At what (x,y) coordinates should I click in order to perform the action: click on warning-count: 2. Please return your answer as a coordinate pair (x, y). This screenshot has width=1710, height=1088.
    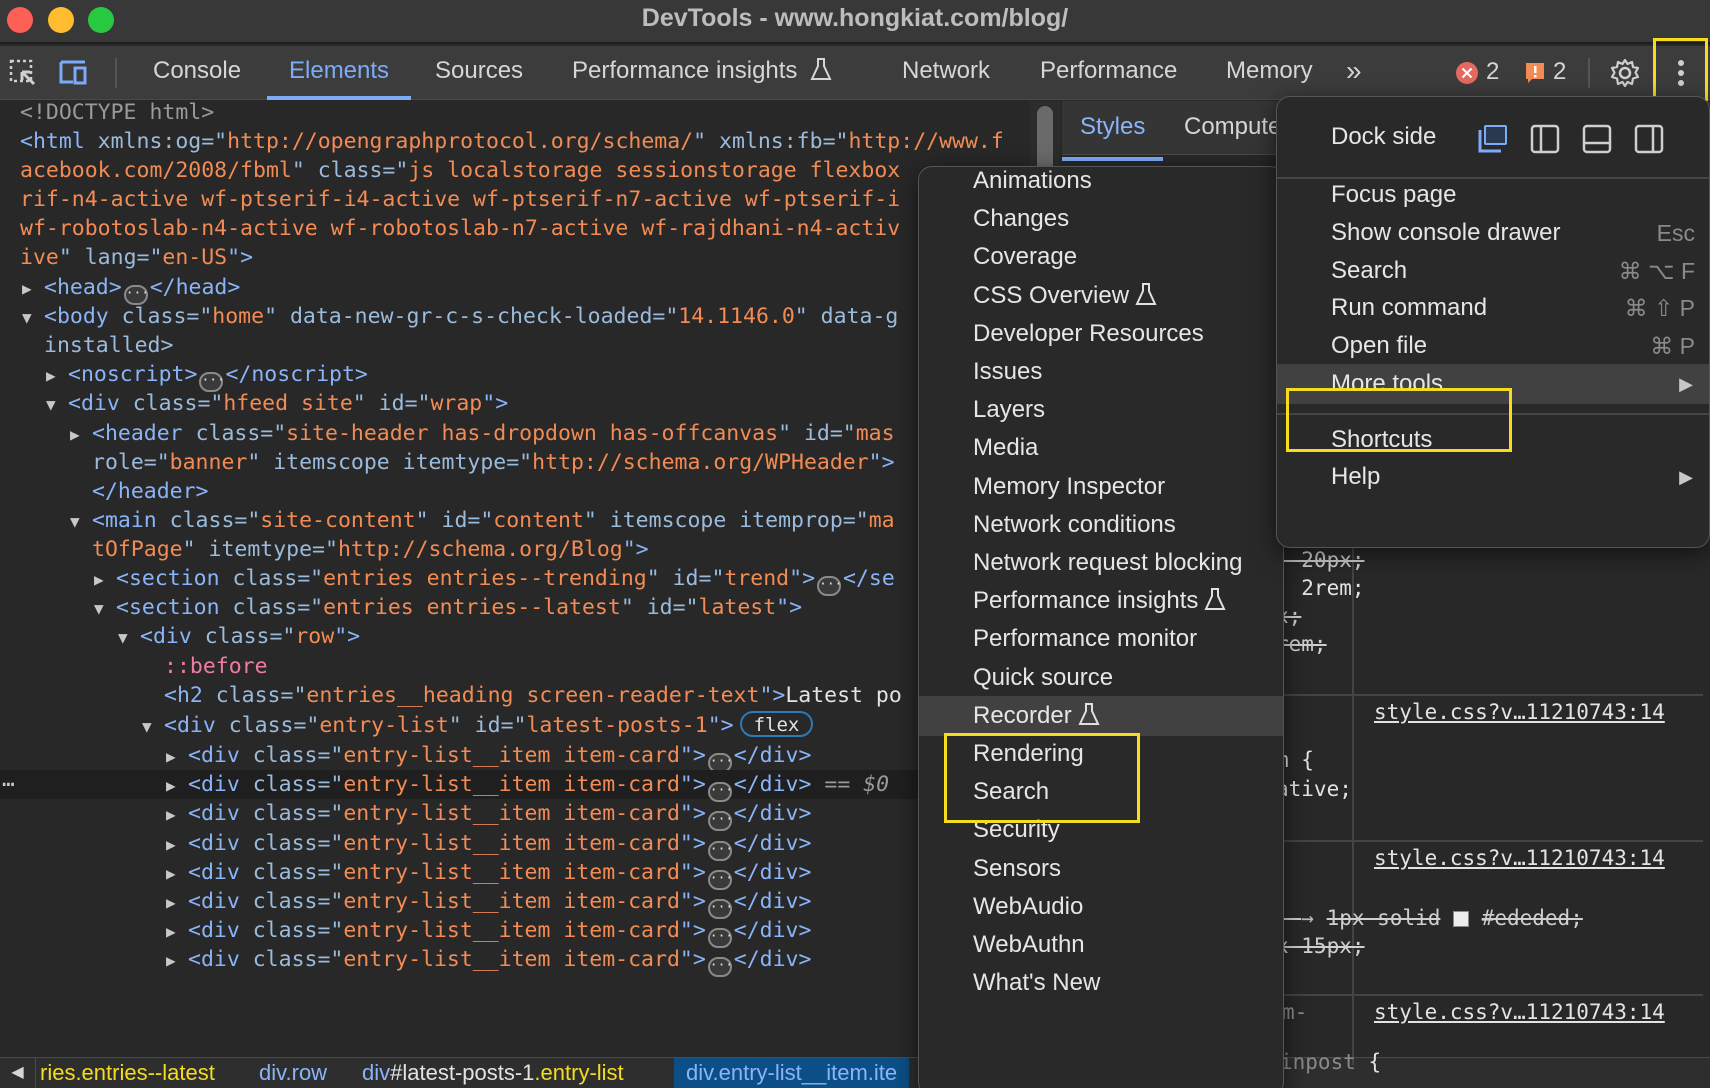
    Looking at the image, I should click on (1559, 72).